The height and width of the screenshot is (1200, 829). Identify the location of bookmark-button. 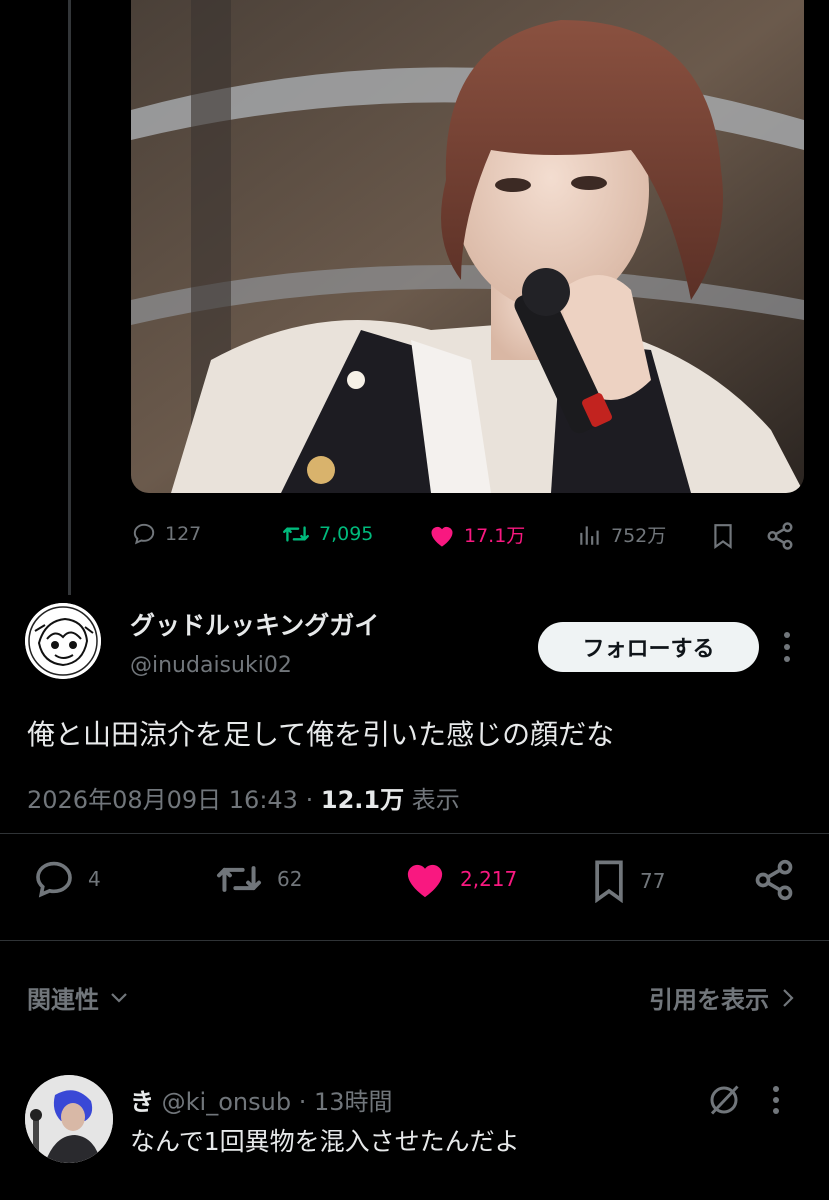
(723, 538).